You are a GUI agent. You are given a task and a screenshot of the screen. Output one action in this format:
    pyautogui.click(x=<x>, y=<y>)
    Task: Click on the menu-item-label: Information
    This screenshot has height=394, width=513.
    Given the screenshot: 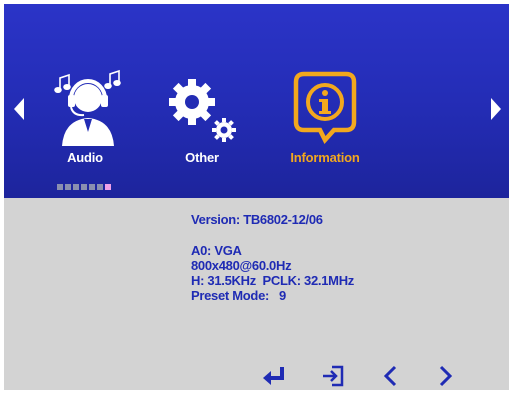 What is the action you would take?
    pyautogui.click(x=325, y=157)
    